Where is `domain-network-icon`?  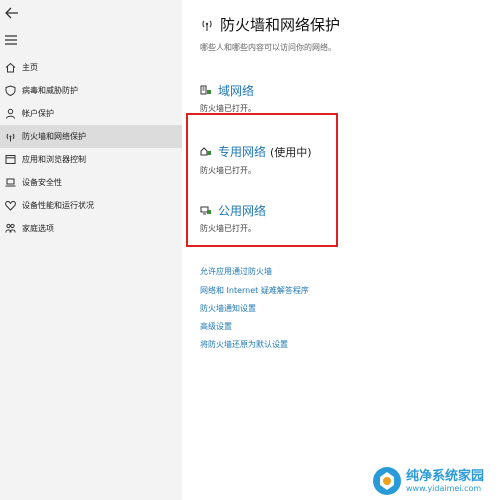 domain-network-icon is located at coordinates (205, 90).